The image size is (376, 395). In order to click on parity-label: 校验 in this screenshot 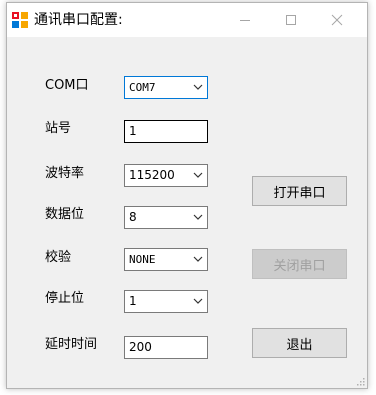, I will do `click(58, 257)`.